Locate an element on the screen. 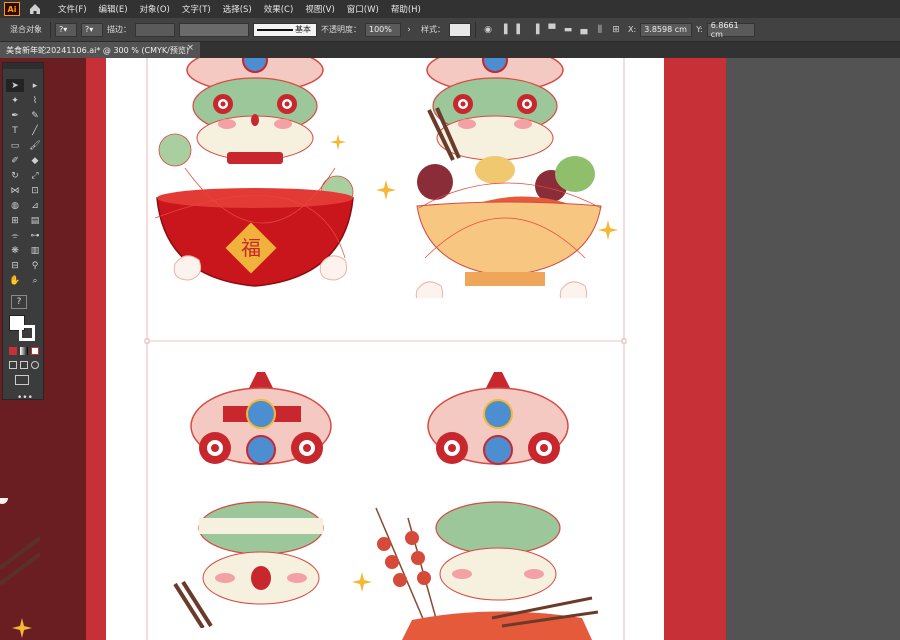  illustrator-logo: Ai is located at coordinates (12, 9).